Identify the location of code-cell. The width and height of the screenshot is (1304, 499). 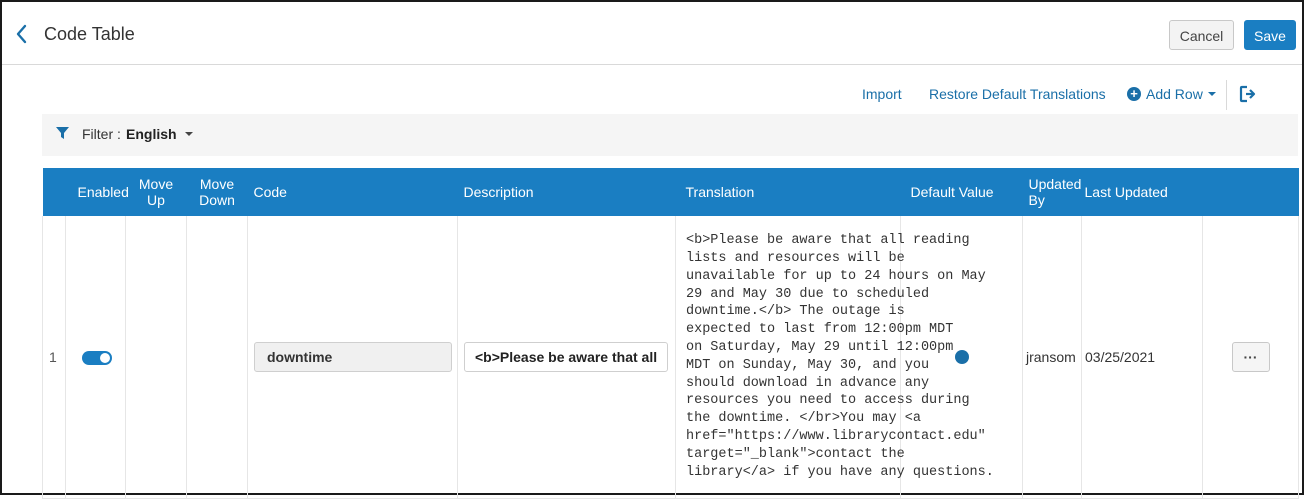
(352, 357).